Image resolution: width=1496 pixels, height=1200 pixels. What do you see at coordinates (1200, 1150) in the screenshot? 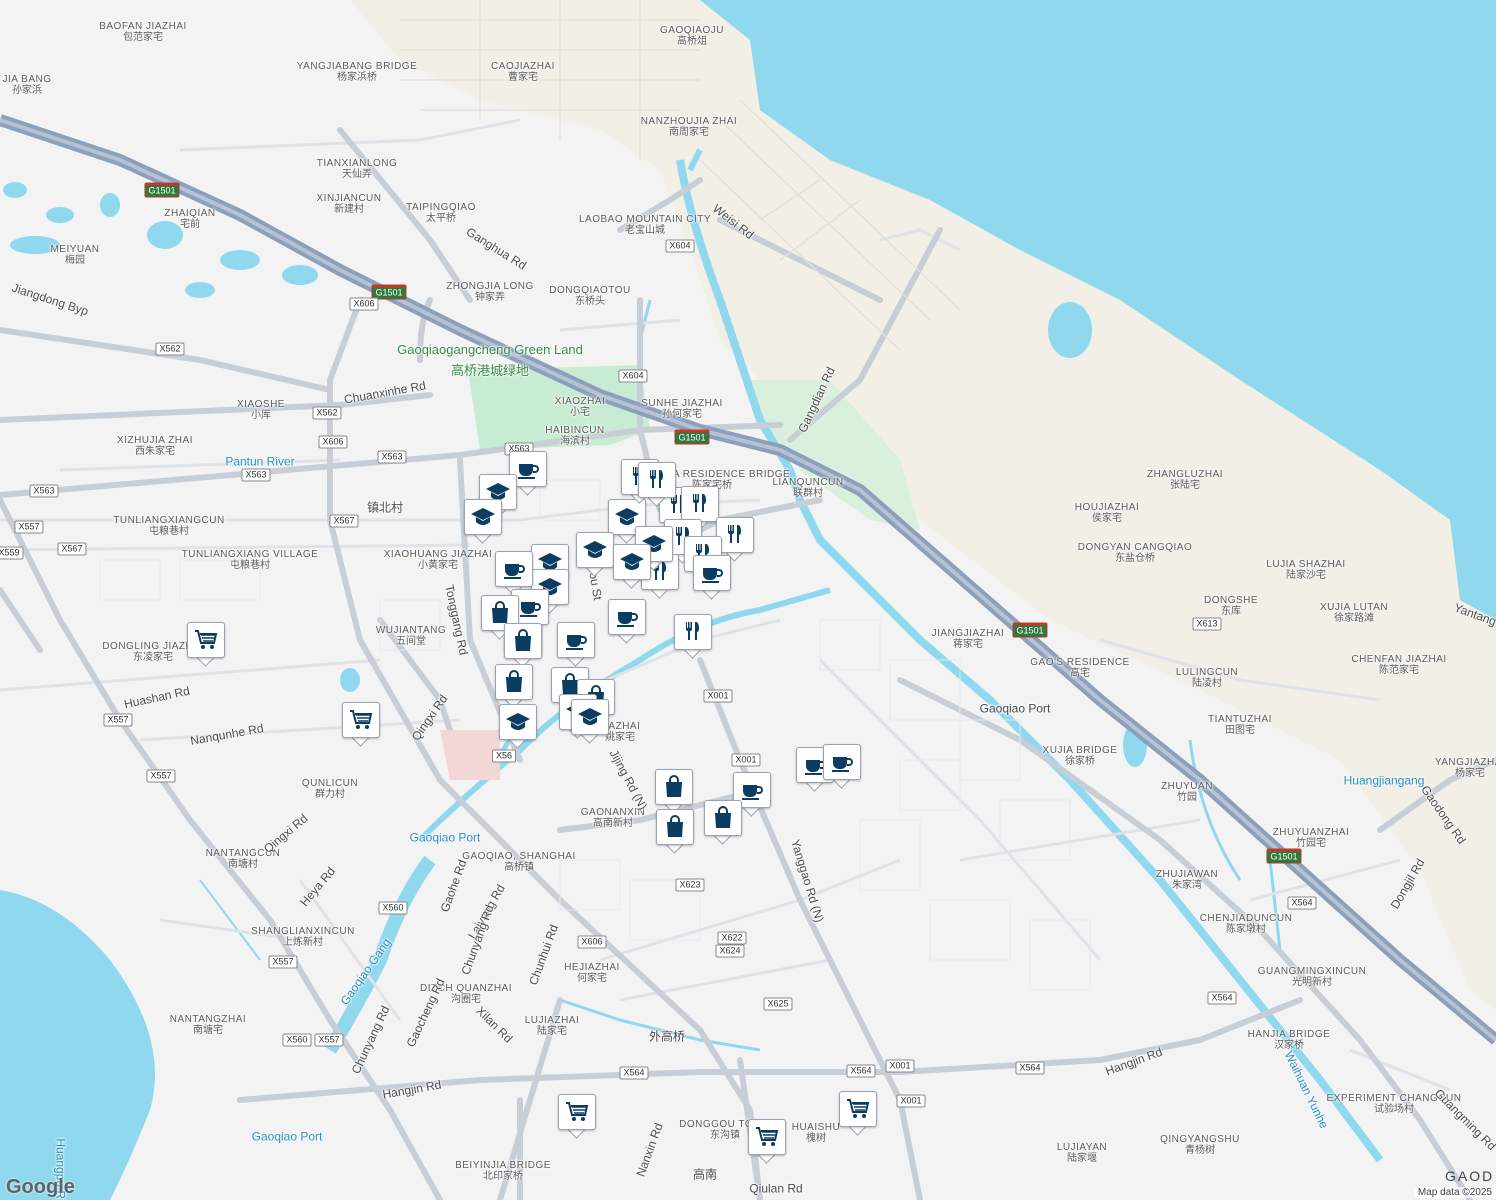
I see `place-label-zh: 青杨树` at bounding box center [1200, 1150].